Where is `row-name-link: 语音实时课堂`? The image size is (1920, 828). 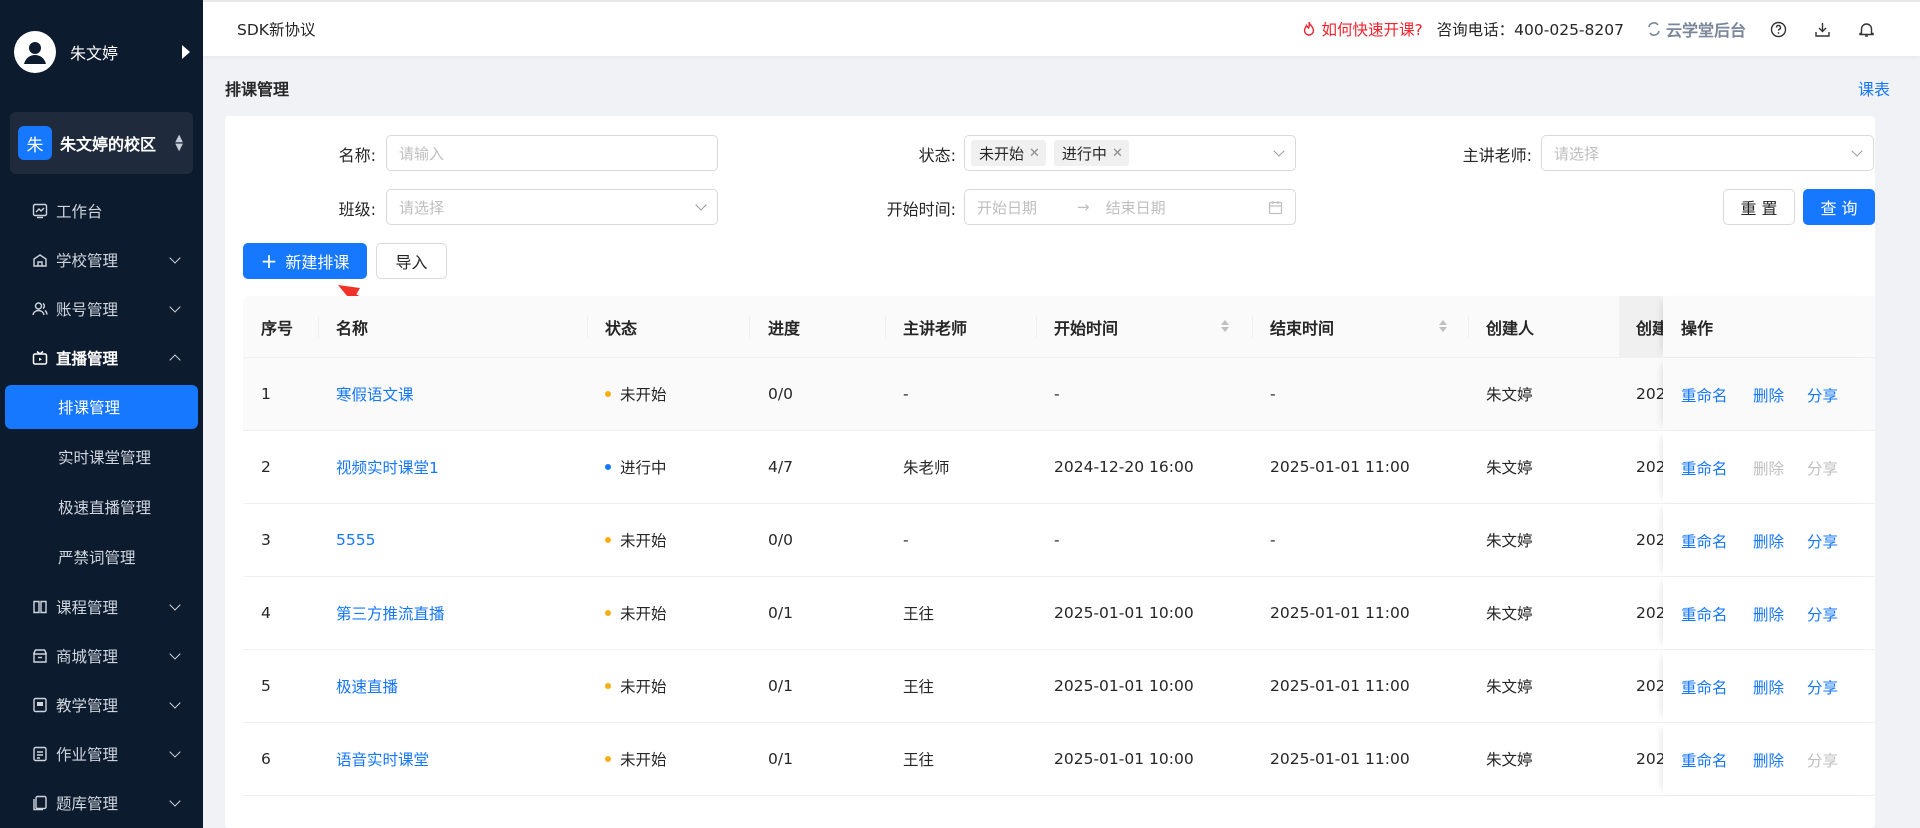
row-name-link: 语音实时课堂 is located at coordinates (382, 759).